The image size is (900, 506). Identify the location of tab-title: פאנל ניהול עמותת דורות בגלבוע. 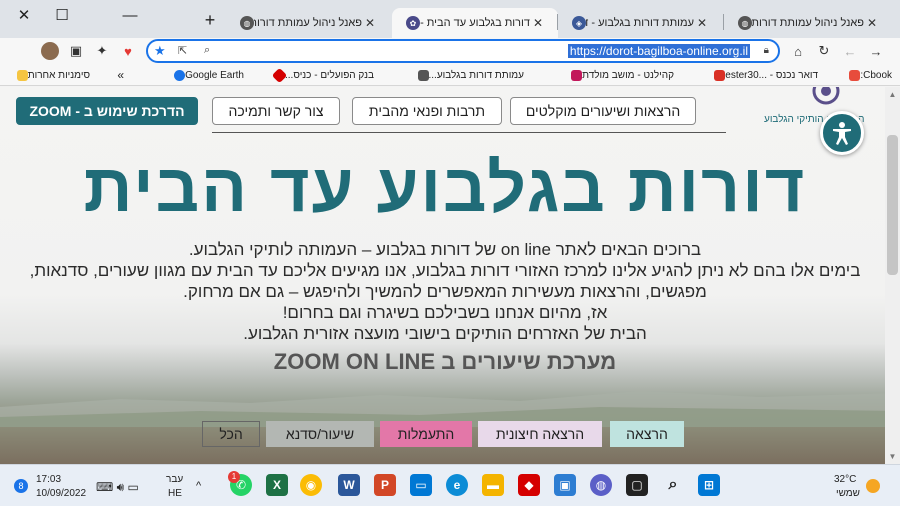
(808, 23).